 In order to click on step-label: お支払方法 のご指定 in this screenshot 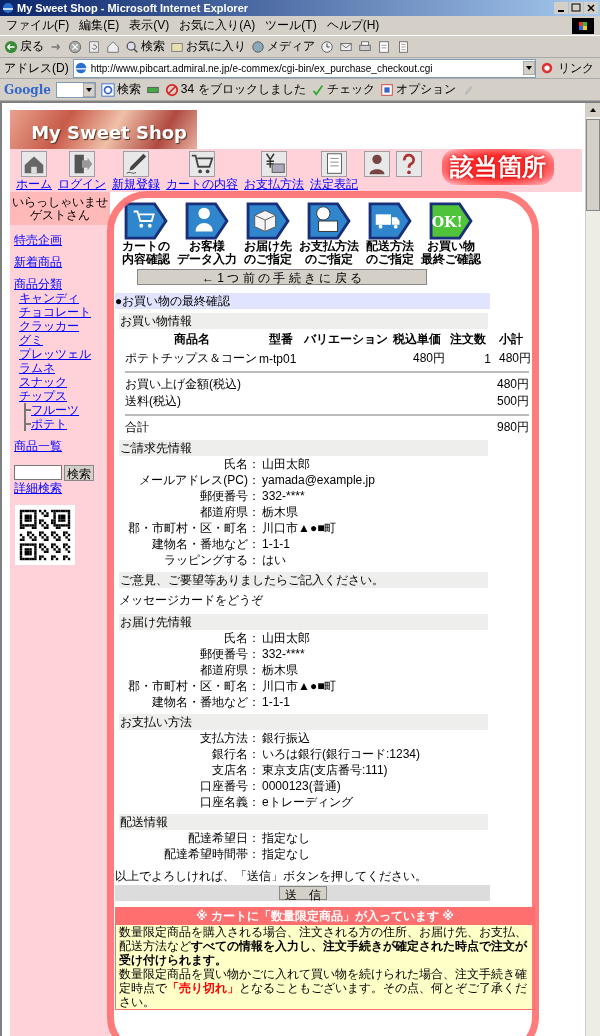, I will do `click(328, 253)`.